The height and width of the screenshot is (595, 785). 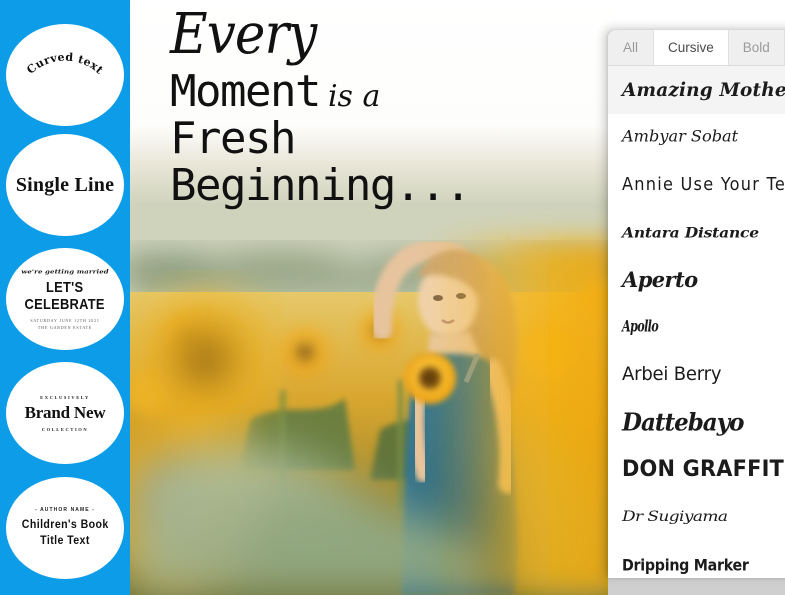 I want to click on tab-cursive-label: Cursive, so click(x=691, y=47).